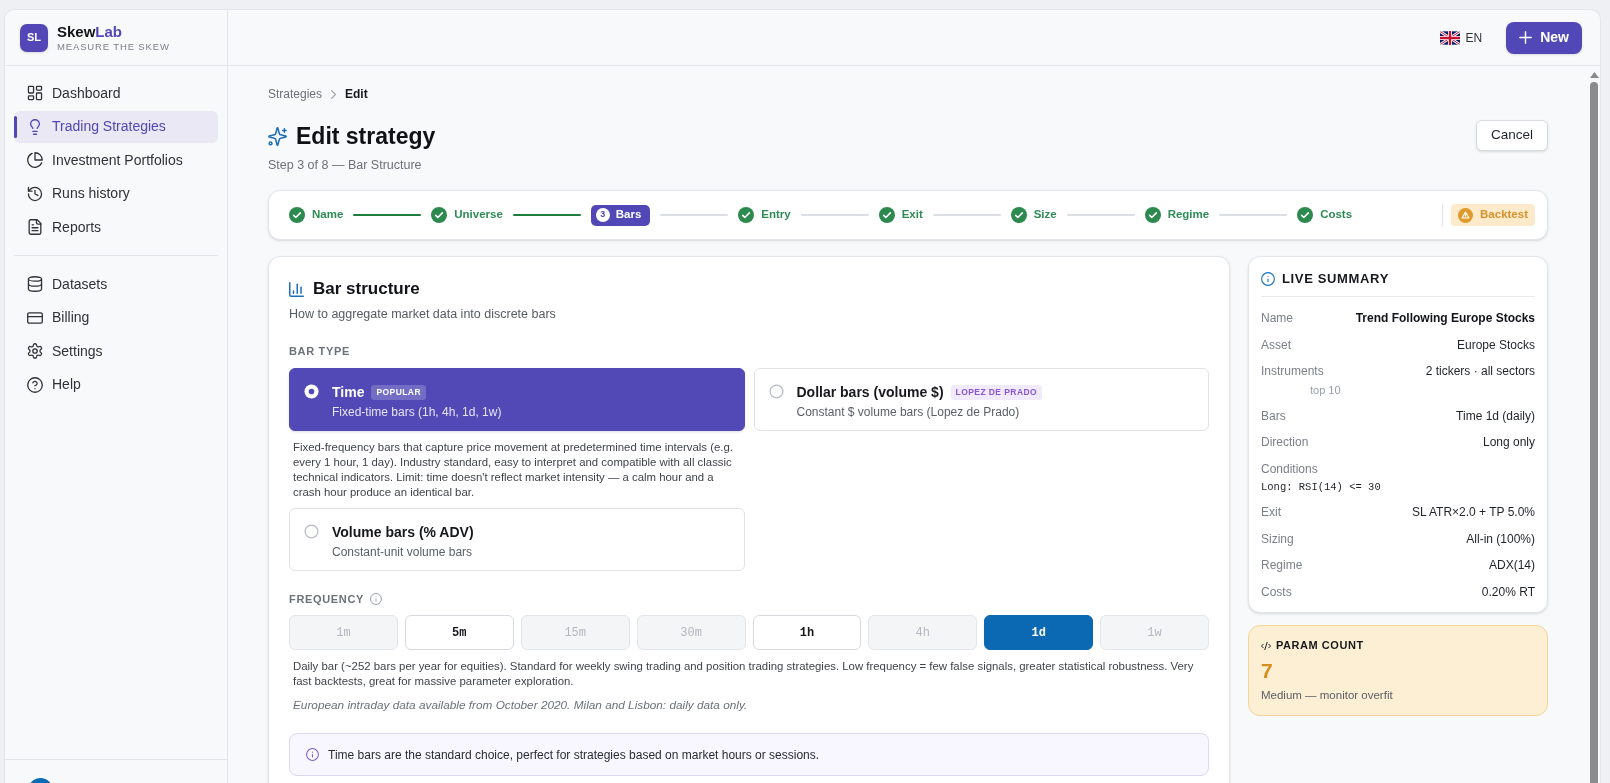  What do you see at coordinates (1594, 75) in the screenshot?
I see `scroll-up-arrow-icon` at bounding box center [1594, 75].